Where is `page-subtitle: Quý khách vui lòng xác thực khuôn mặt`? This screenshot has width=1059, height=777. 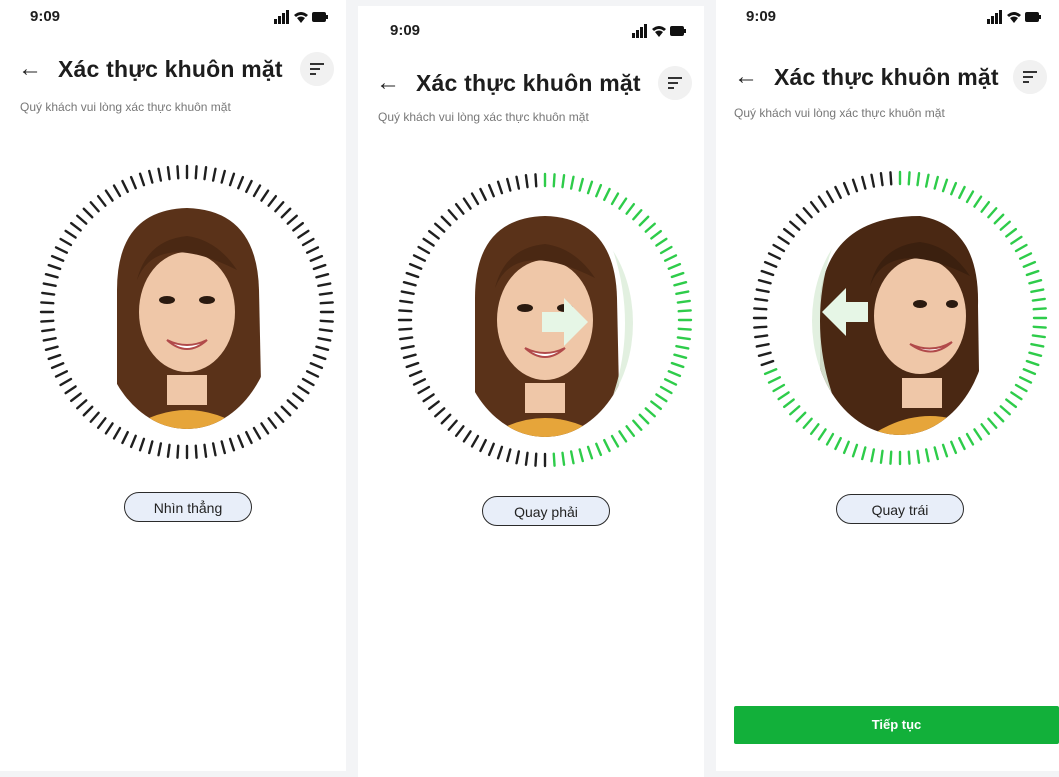 page-subtitle: Quý khách vui lòng xác thực khuôn mặt is located at coordinates (839, 113).